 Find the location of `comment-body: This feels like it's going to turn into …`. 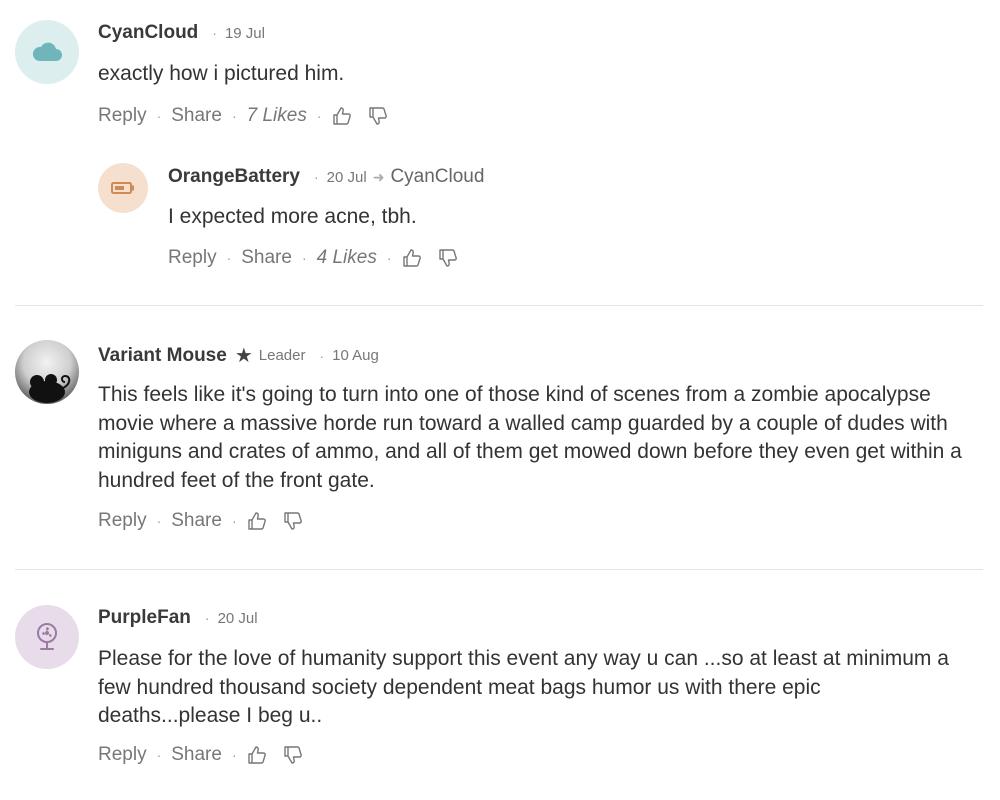

comment-body: This feels like it's going to turn into … is located at coordinates (530, 437).